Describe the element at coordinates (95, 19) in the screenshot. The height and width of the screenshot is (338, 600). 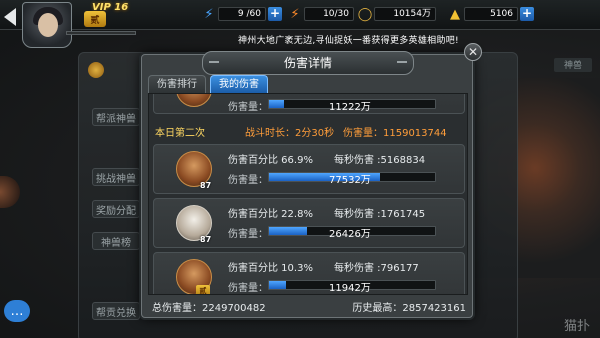
I see `player-rank-badge: 贰` at that location.